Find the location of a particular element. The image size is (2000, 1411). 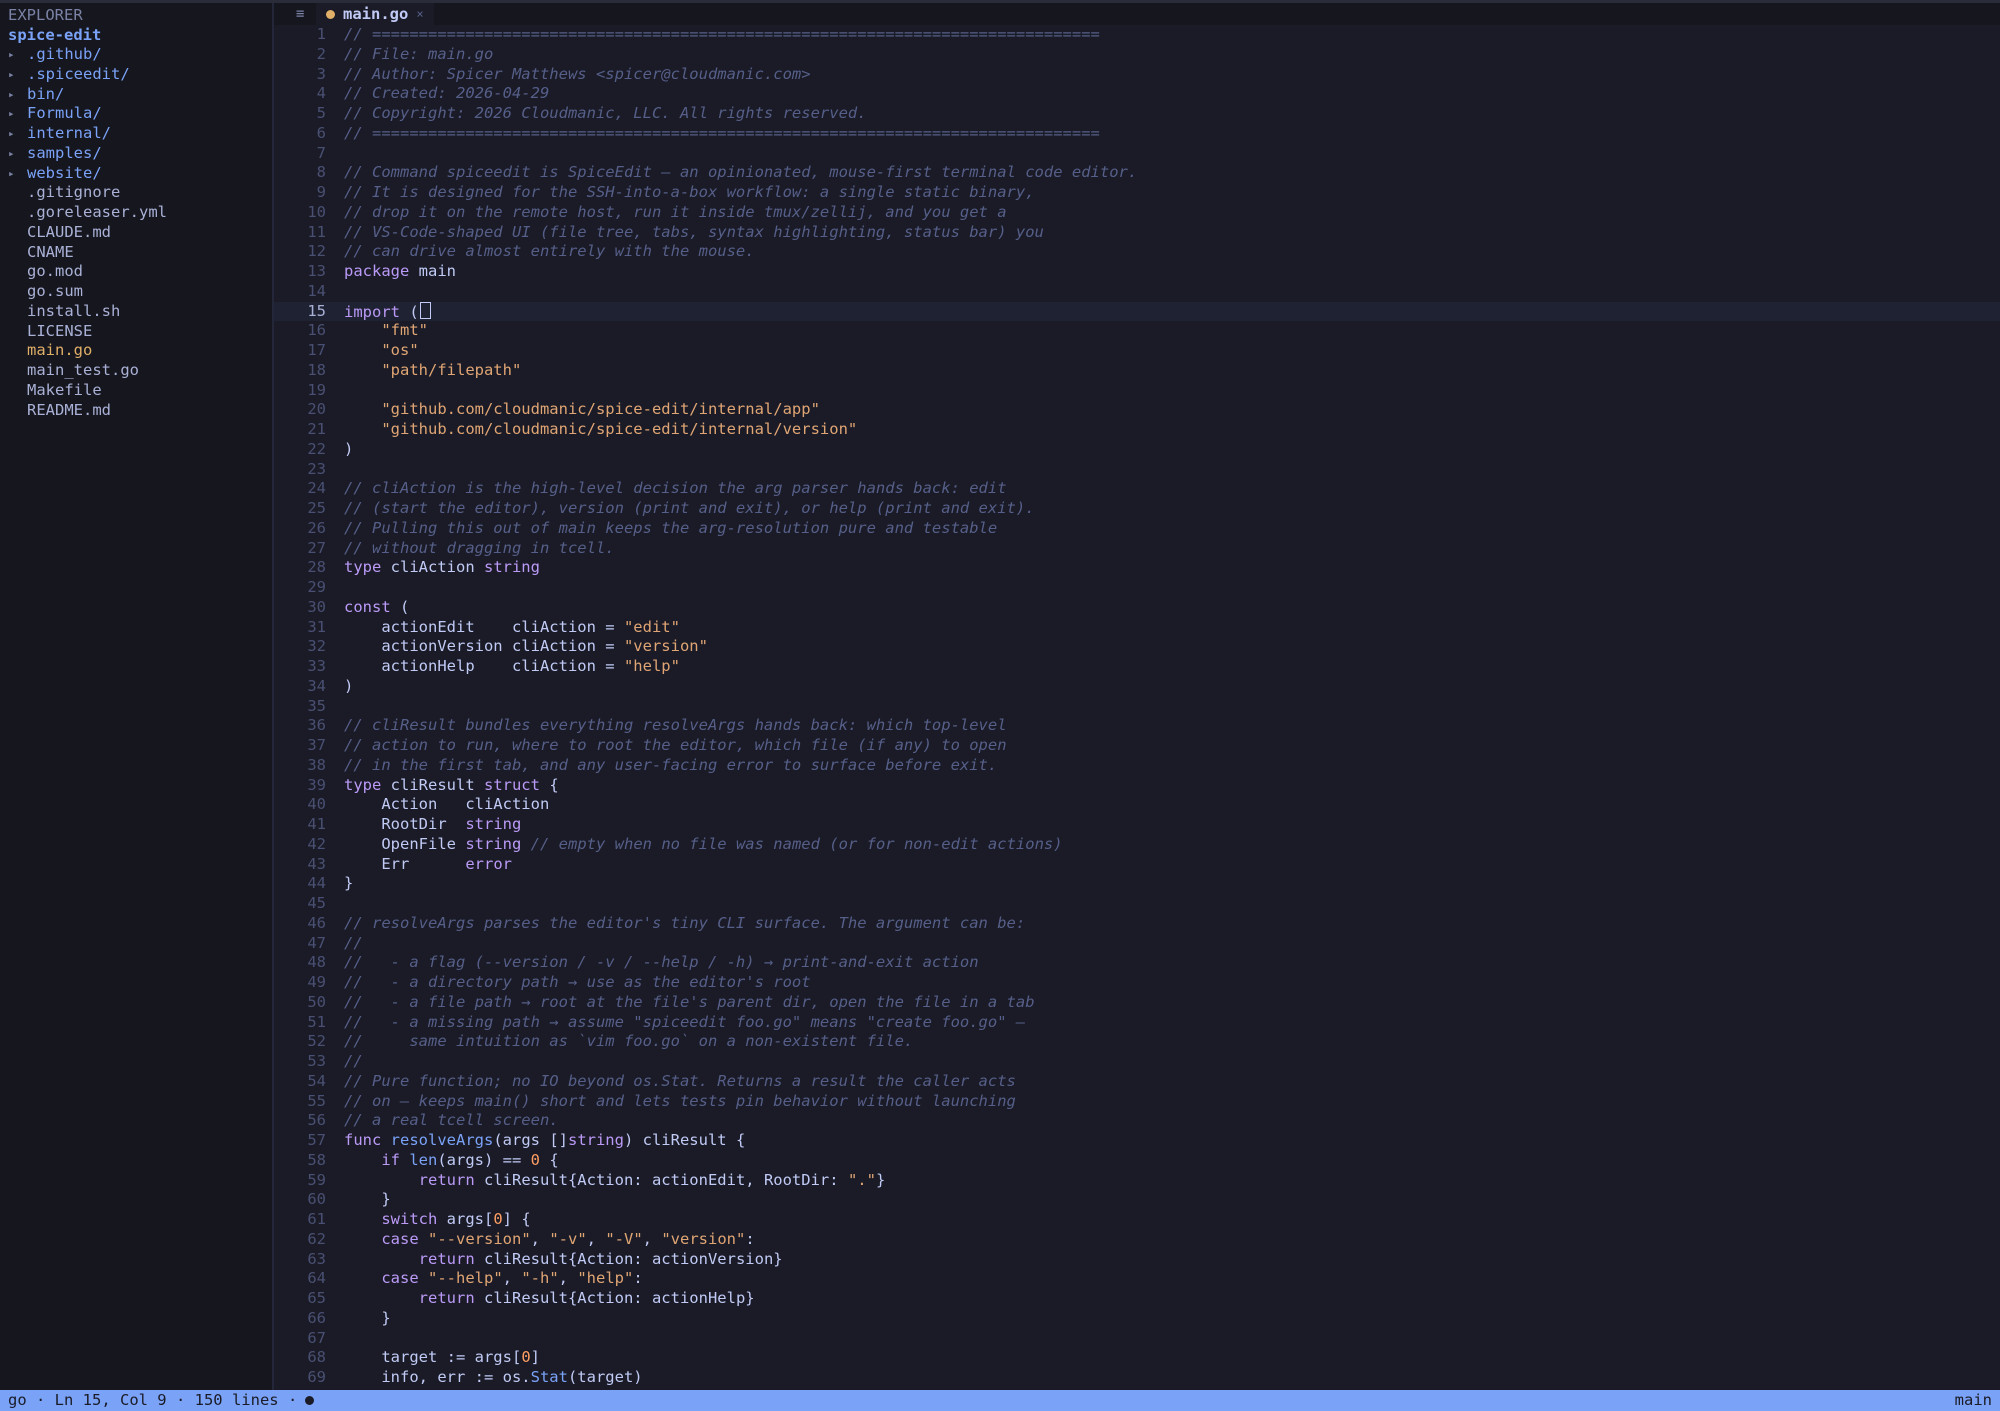

code-line: 40 Action cliAction is located at coordinates (1137, 805).